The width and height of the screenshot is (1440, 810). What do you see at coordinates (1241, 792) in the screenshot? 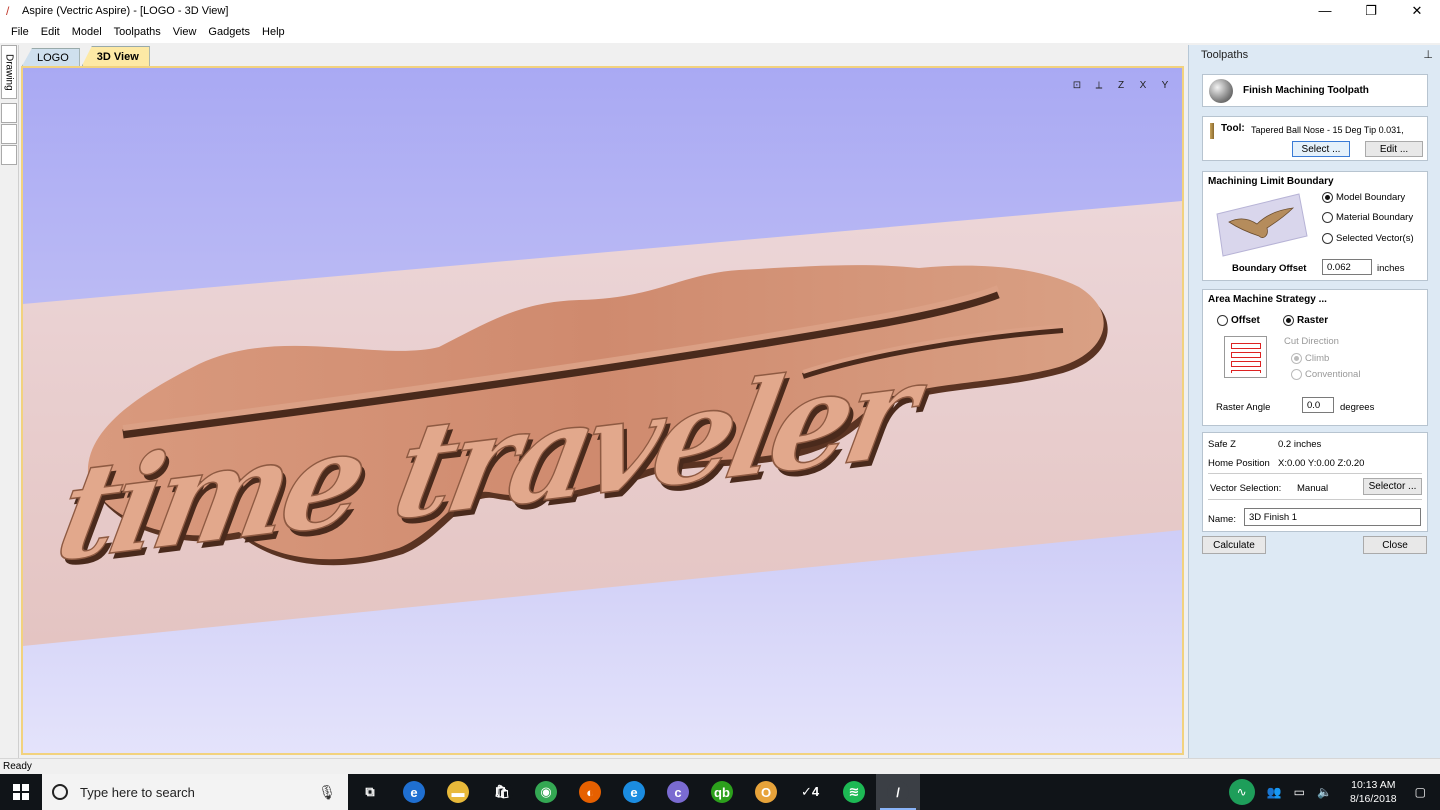
I see `app-tray-icon: ∿` at bounding box center [1241, 792].